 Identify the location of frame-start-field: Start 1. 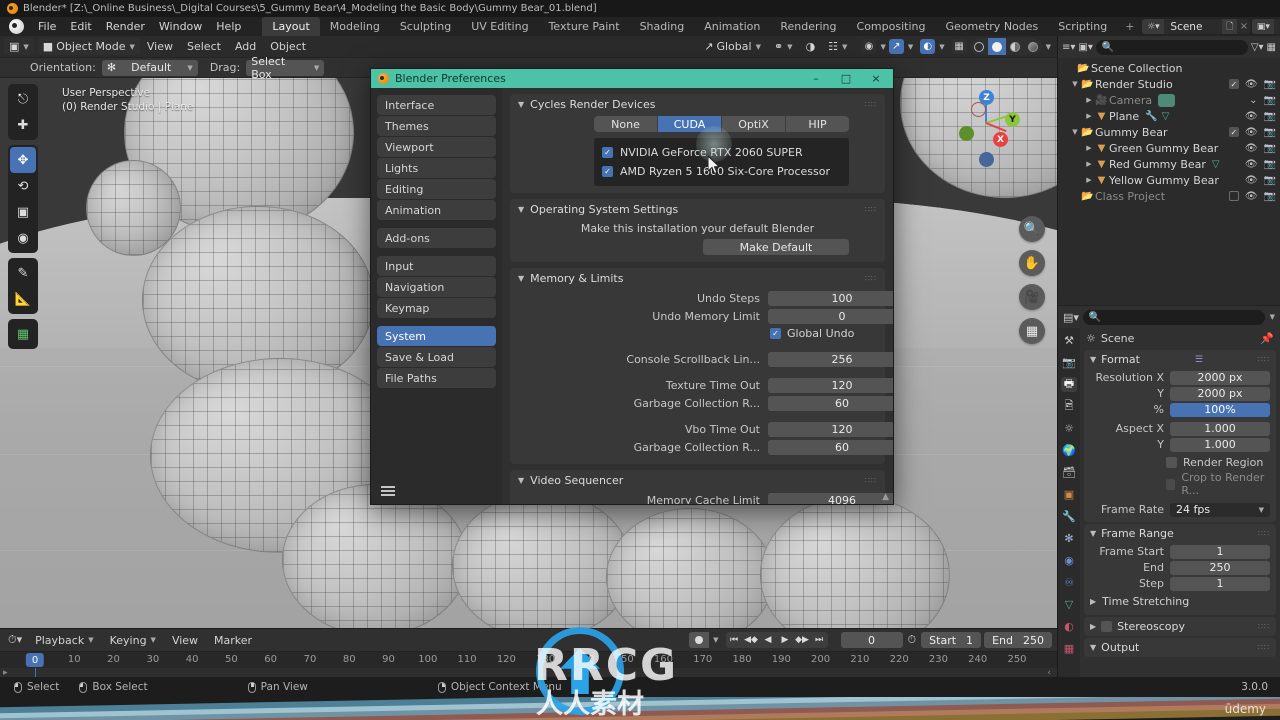
(951, 640).